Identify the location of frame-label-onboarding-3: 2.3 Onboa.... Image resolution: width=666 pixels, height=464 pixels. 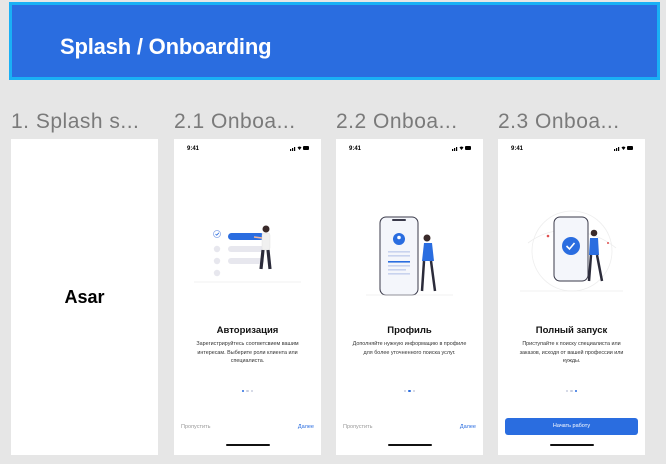
(559, 122).